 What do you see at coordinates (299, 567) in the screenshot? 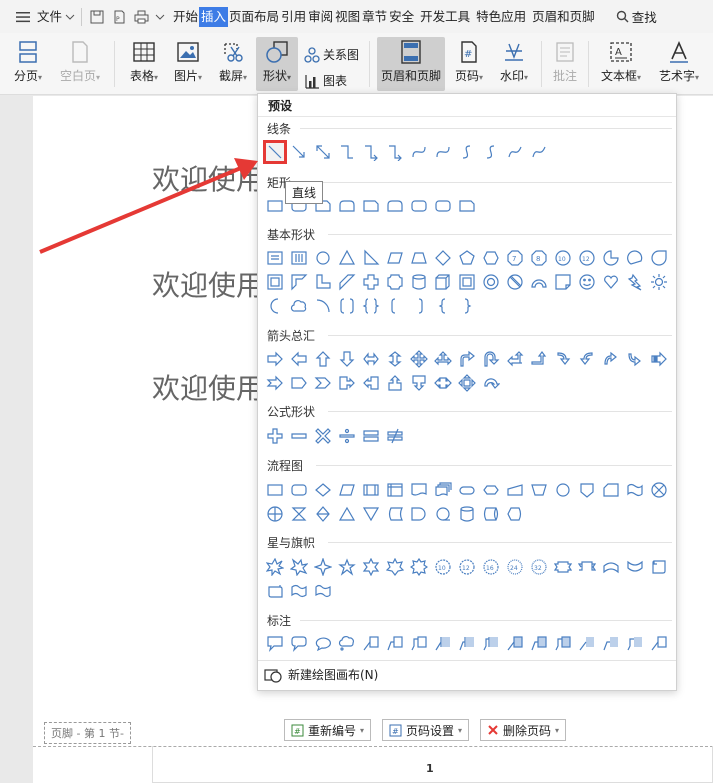
I see `shape-st-ex2-icon` at bounding box center [299, 567].